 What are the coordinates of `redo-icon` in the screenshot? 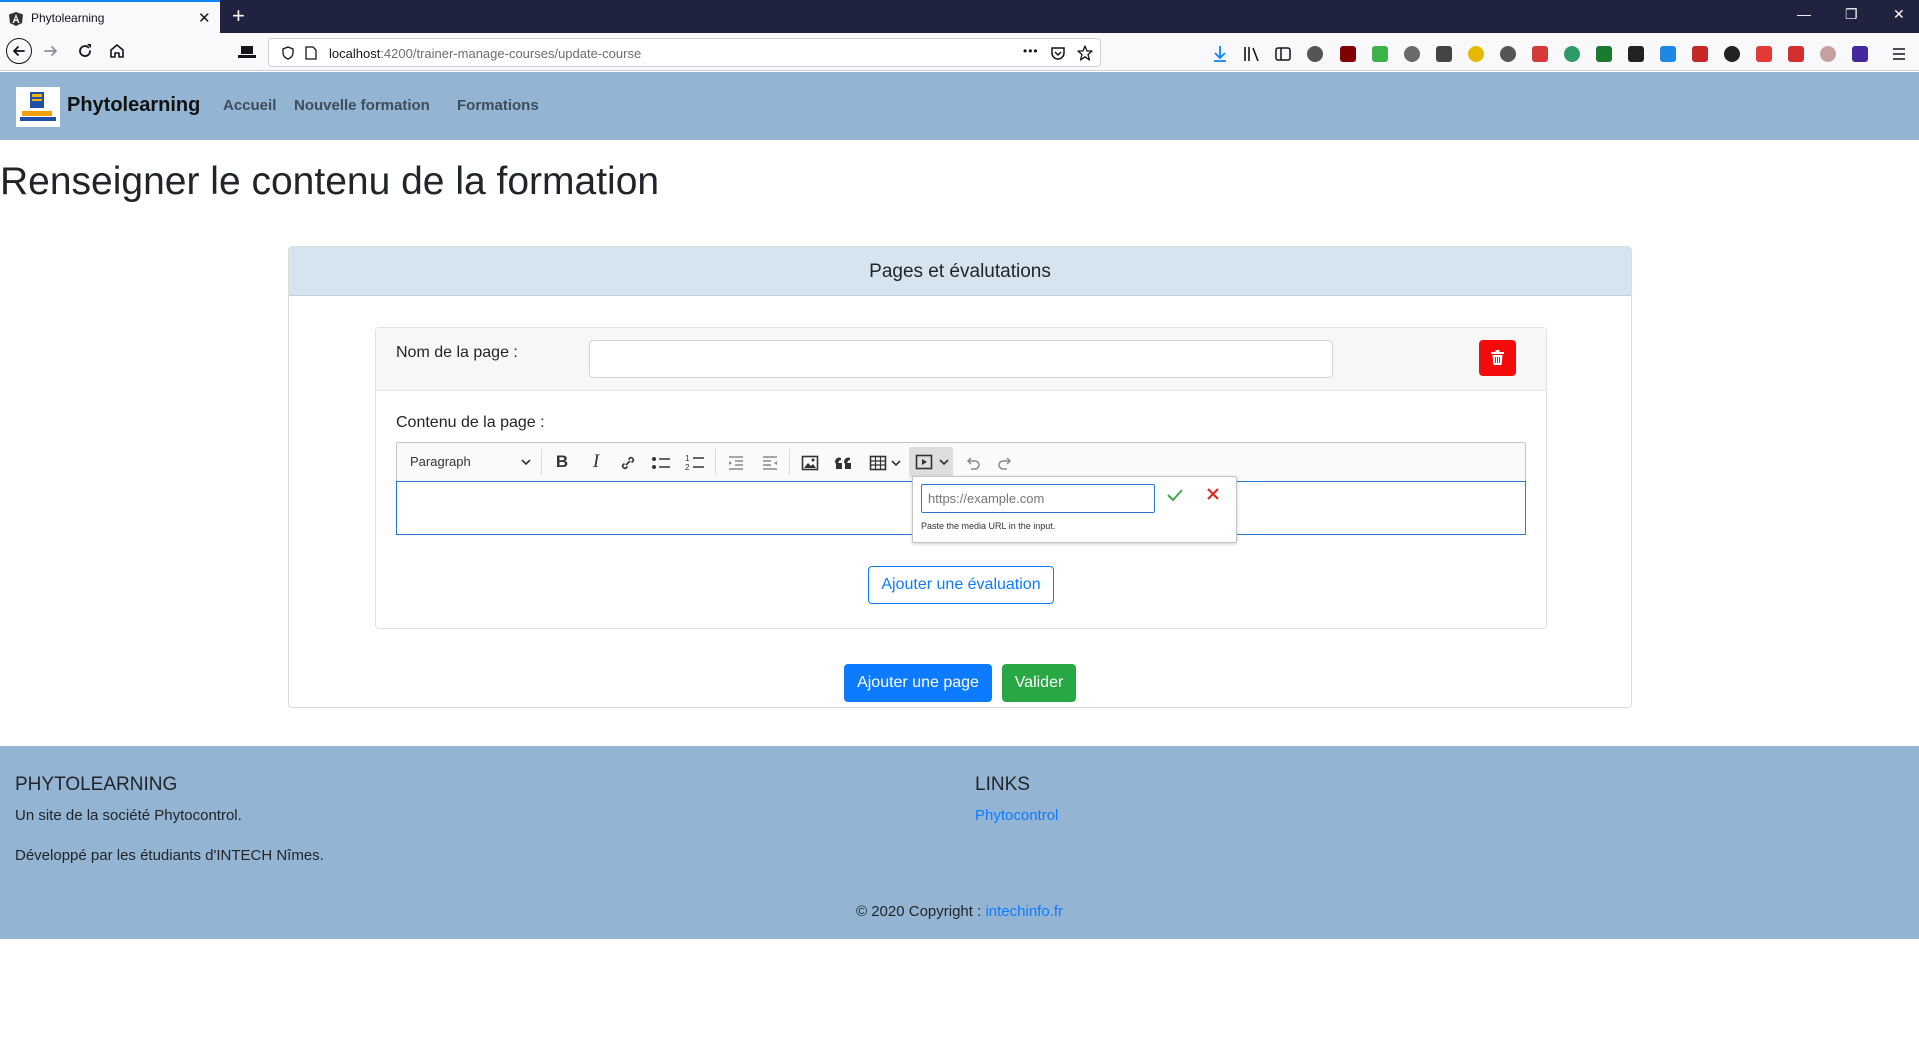 It's located at (1006, 463).